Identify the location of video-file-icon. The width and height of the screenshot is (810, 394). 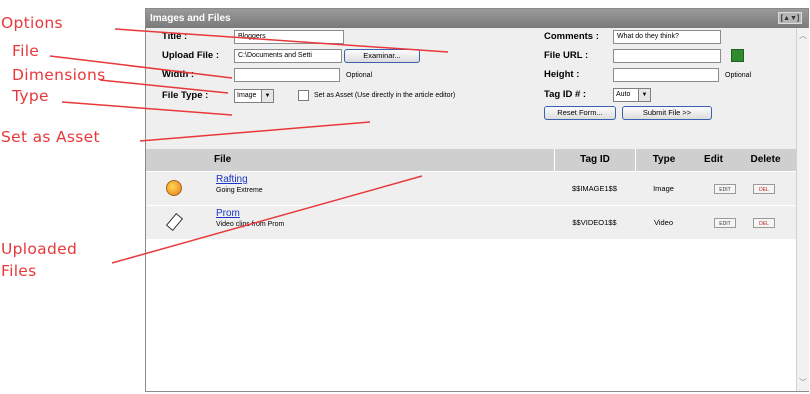
(174, 222).